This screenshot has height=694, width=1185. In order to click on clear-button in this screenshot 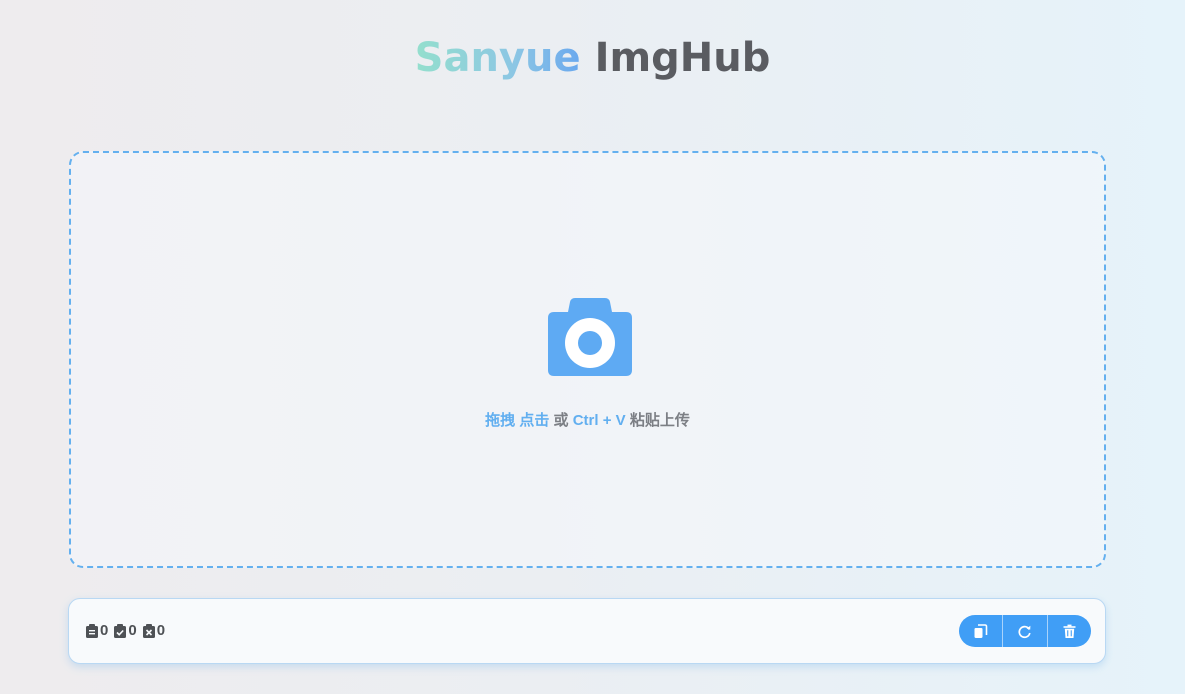, I will do `click(1068, 631)`.